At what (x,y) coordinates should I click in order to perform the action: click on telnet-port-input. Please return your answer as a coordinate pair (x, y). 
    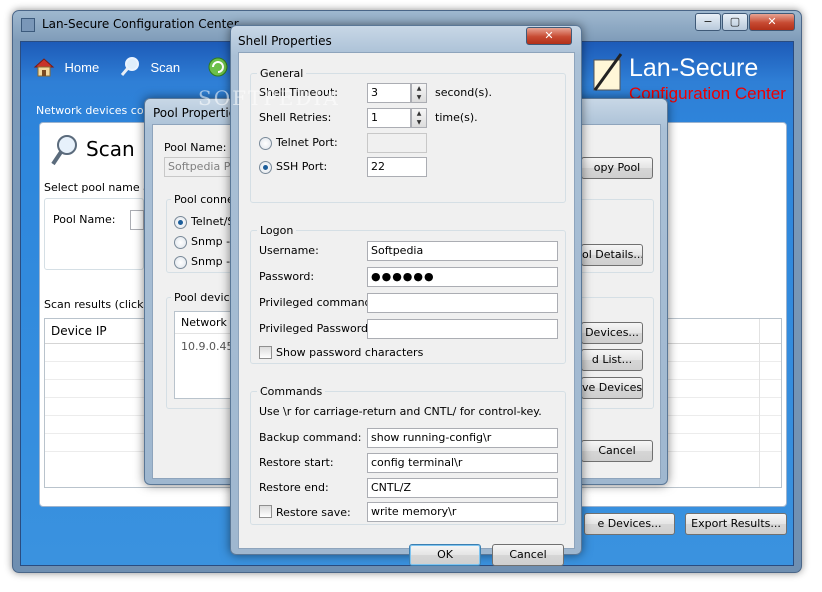
    Looking at the image, I should click on (397, 143).